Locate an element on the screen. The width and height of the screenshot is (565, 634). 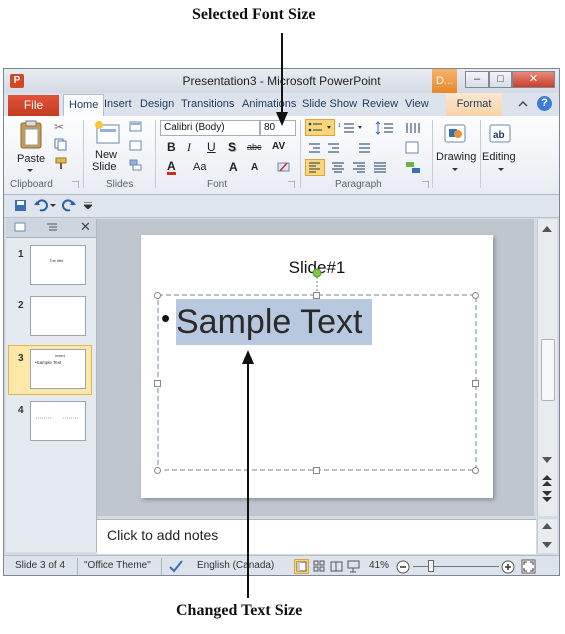
tab-file: File is located at coordinates (33, 105).